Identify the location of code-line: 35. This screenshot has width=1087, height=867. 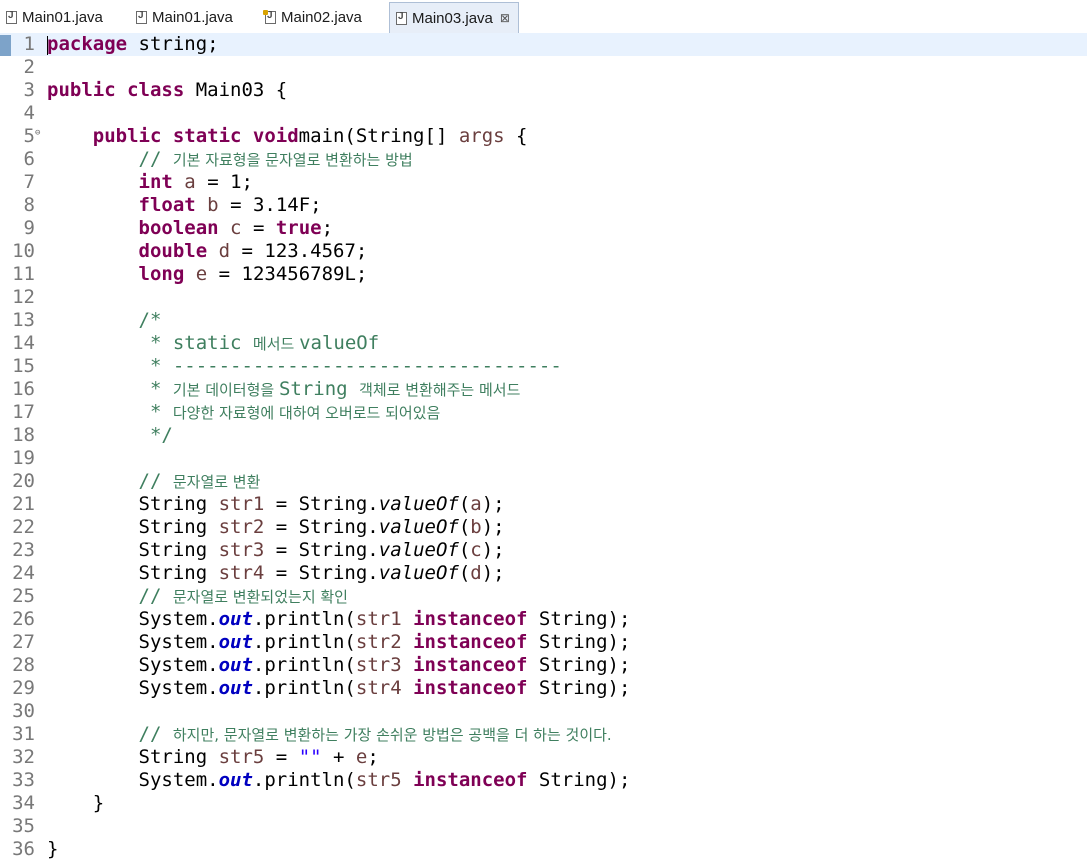
(543, 826).